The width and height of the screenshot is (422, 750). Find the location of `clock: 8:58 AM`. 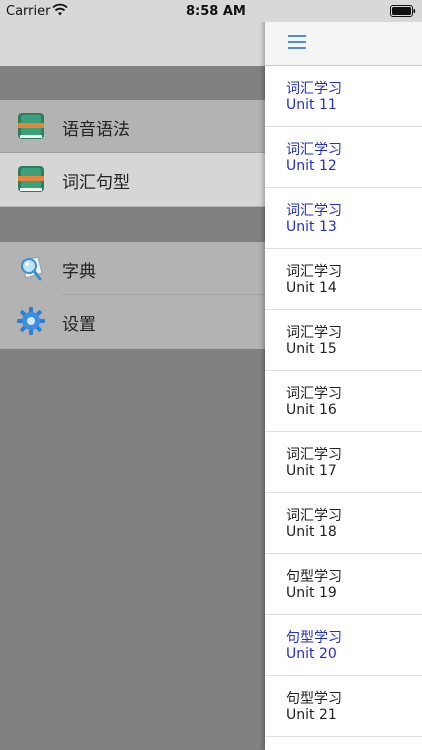

clock: 8:58 AM is located at coordinates (216, 11).